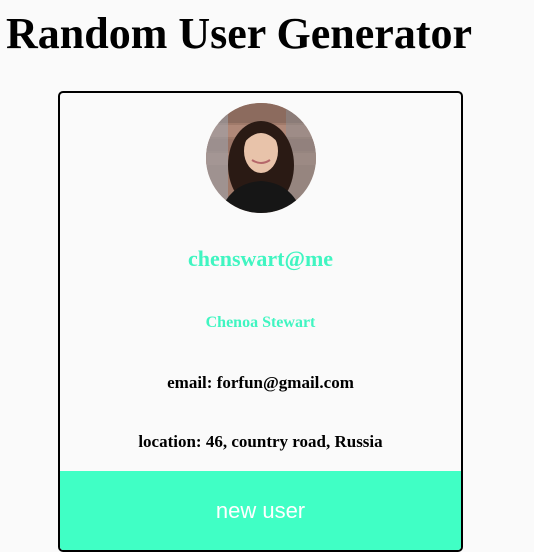  I want to click on email-value: forfun@gmail.com, so click(285, 382).